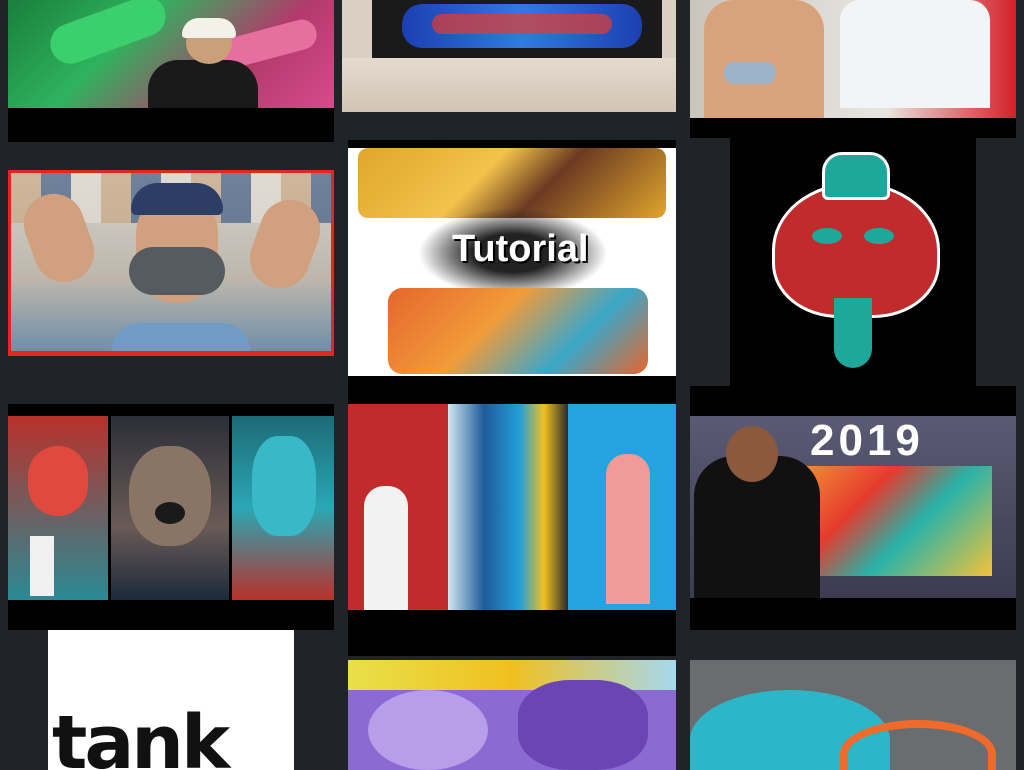 This screenshot has width=1024, height=770. Describe the element at coordinates (853, 715) in the screenshot. I see `gallery-thumbnail-teal-curve` at that location.